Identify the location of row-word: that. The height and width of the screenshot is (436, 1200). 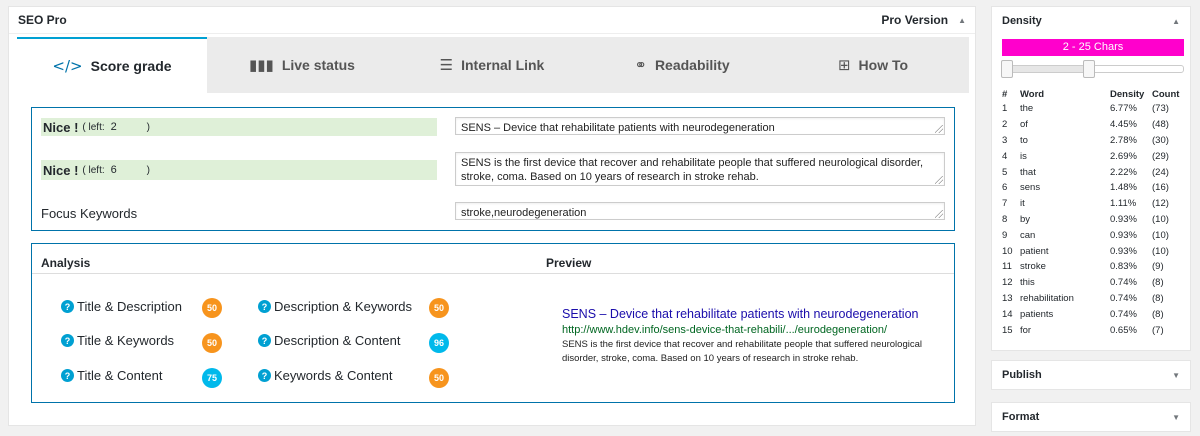
(1028, 172).